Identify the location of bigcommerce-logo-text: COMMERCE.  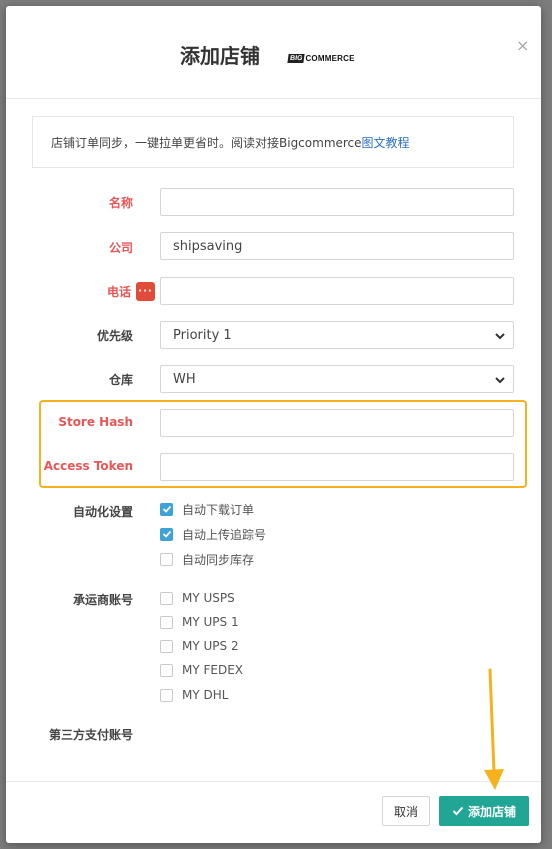
(330, 58).